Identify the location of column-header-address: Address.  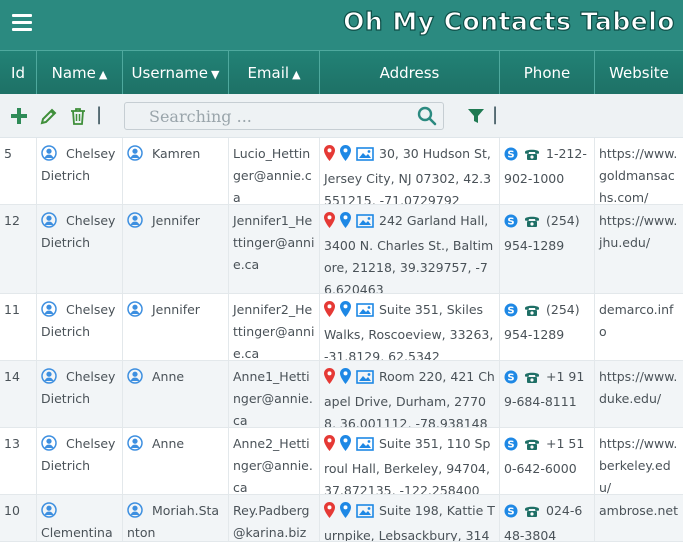
(410, 73).